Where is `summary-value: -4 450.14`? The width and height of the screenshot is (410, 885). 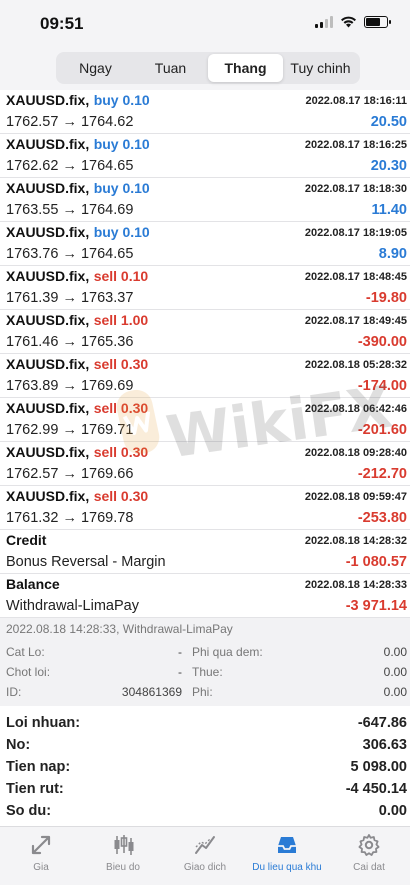 summary-value: -4 450.14 is located at coordinates (376, 789).